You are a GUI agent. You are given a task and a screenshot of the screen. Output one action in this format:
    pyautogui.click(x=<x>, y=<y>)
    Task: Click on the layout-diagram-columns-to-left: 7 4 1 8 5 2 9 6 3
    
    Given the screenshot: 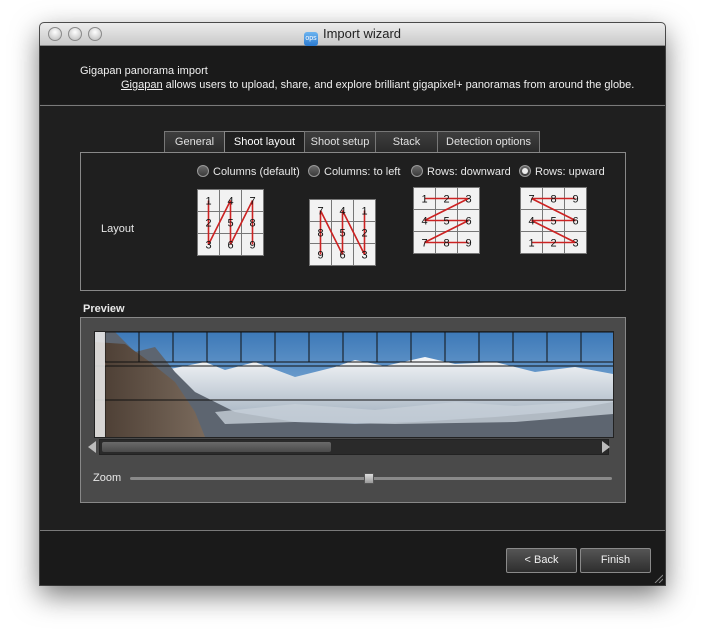 What is the action you would take?
    pyautogui.click(x=342, y=232)
    